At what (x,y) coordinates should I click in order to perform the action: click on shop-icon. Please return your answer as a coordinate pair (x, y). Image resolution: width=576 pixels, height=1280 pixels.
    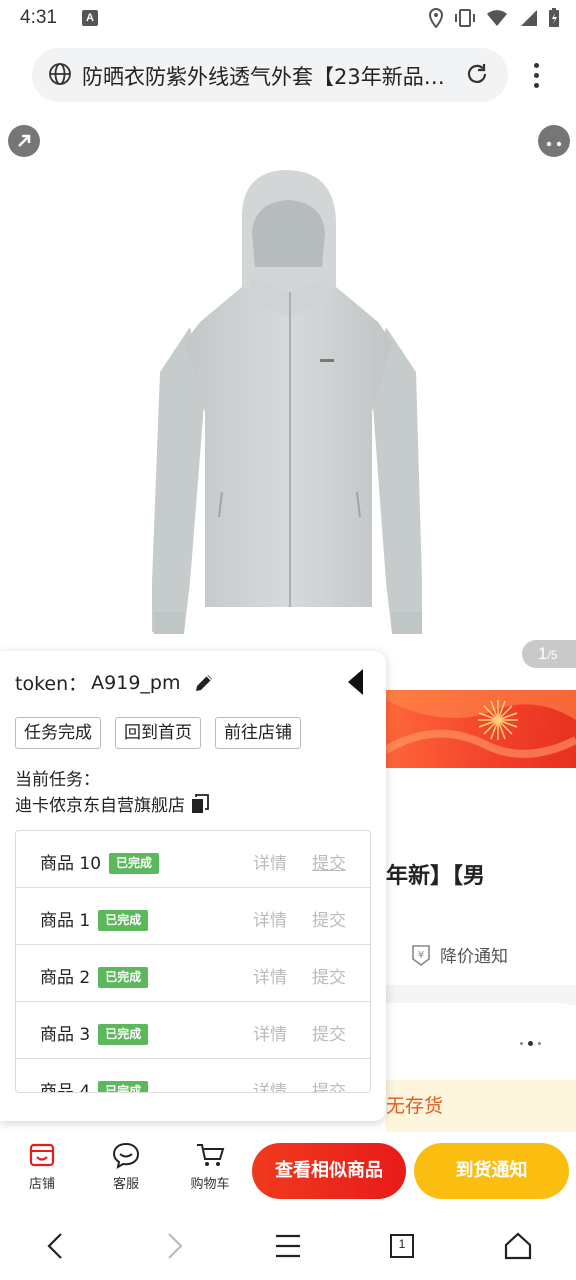
    Looking at the image, I should click on (42, 1155).